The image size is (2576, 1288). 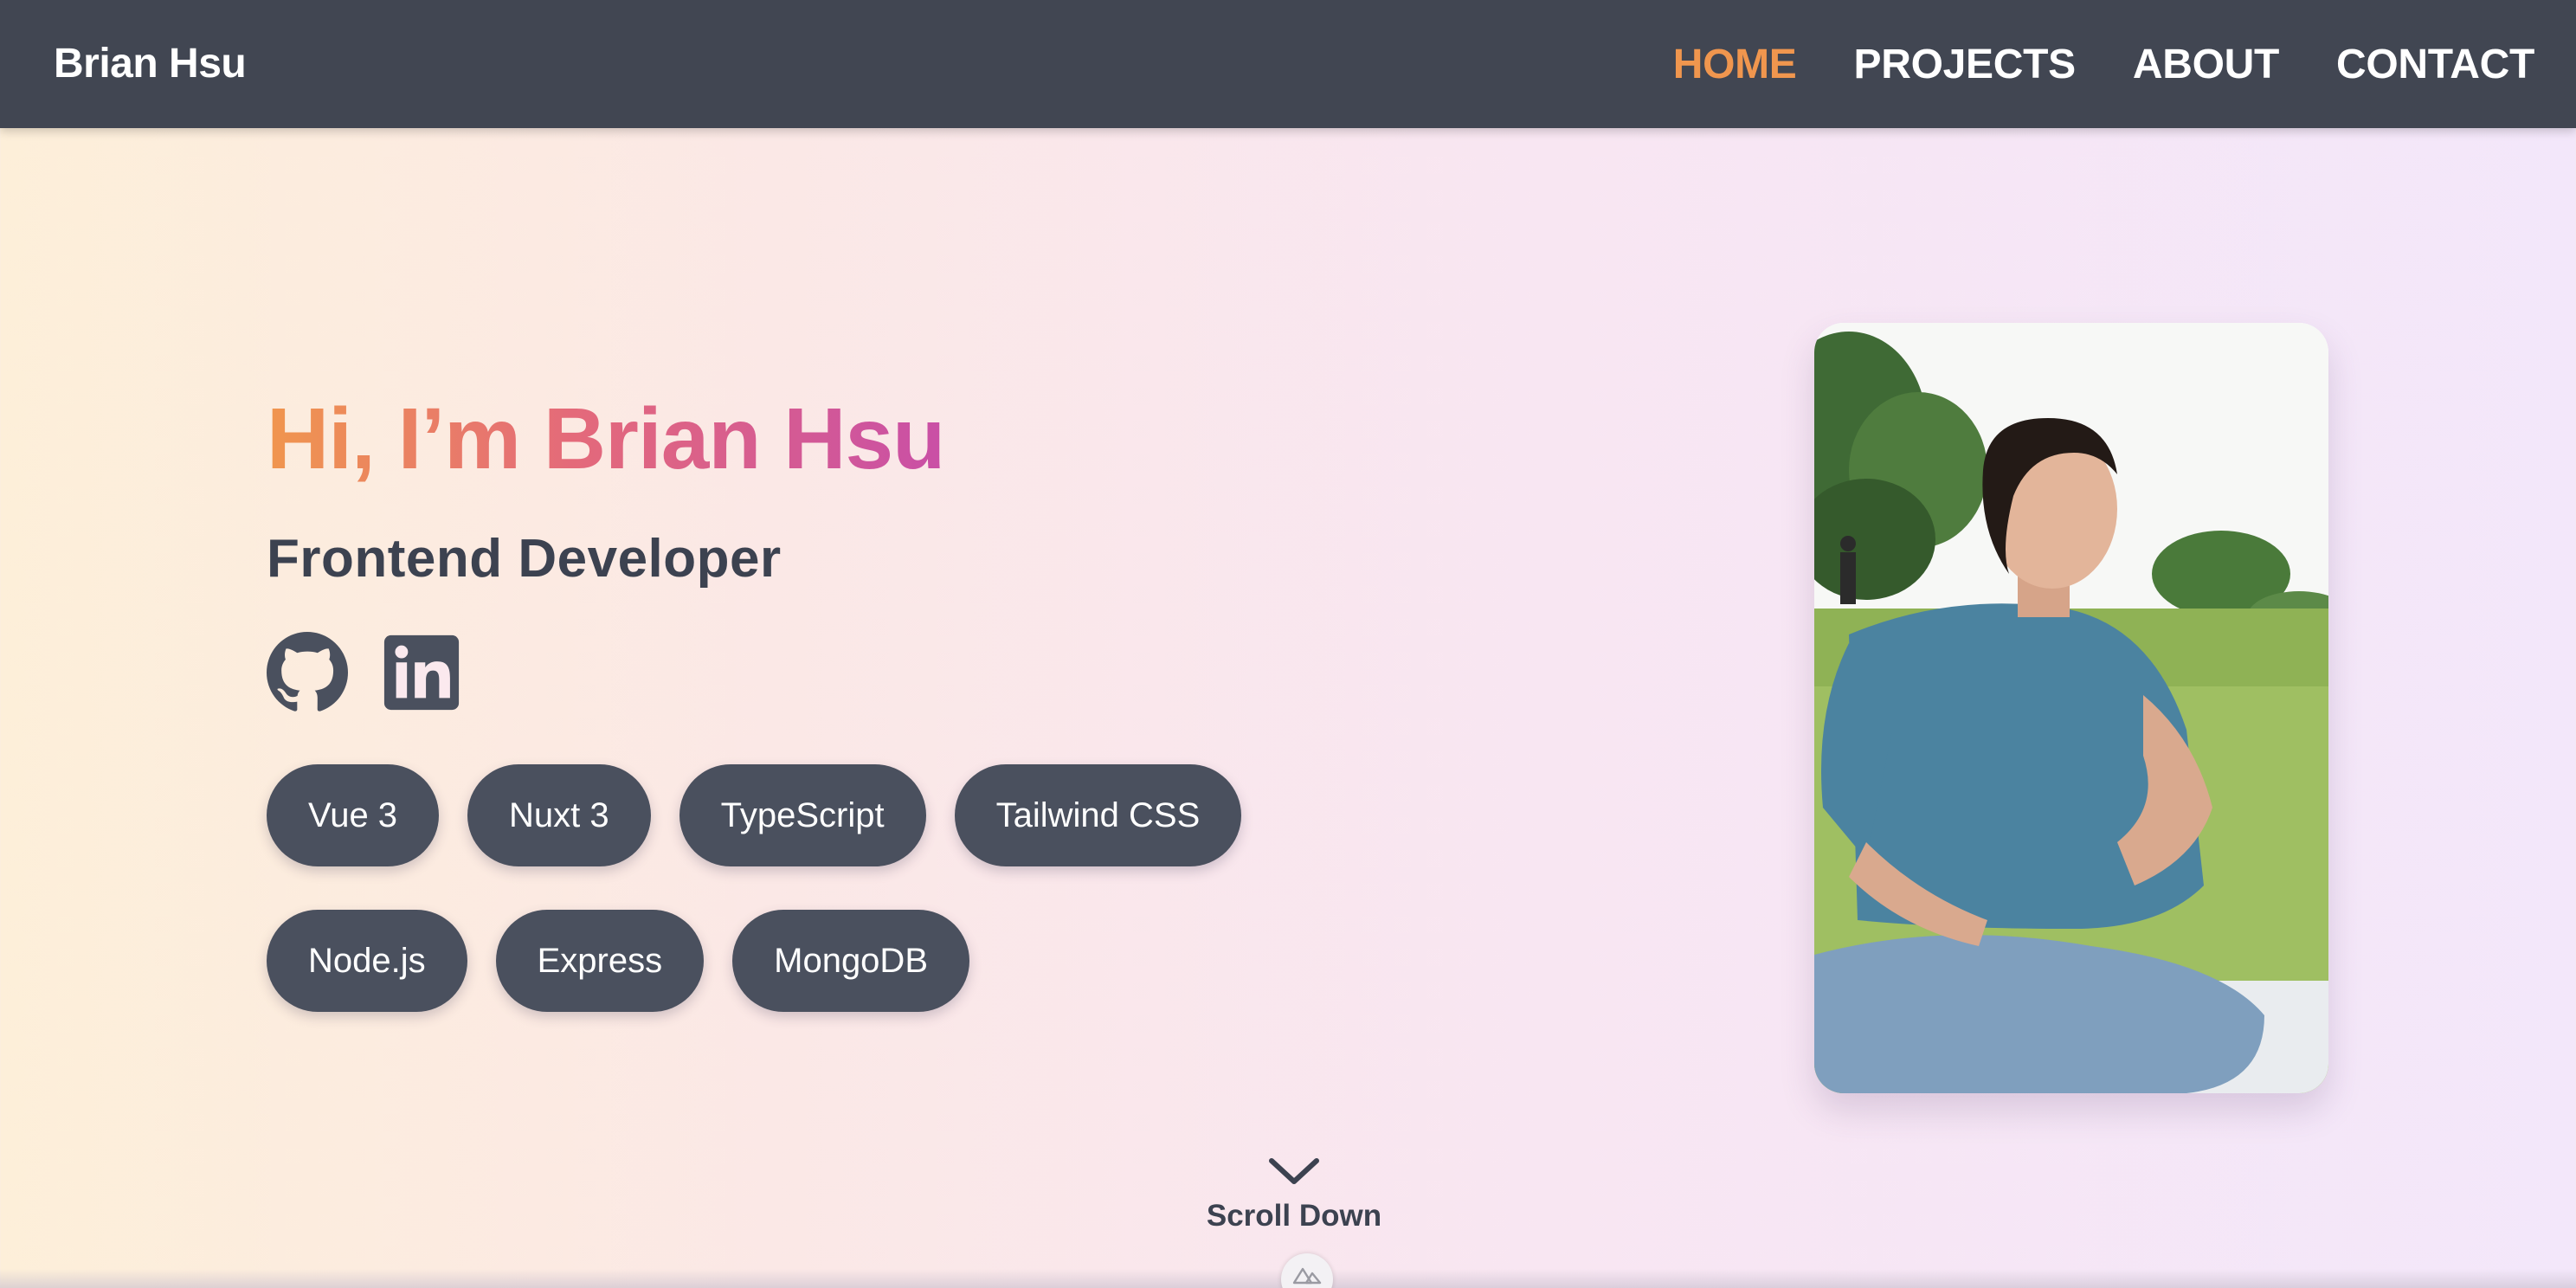 I want to click on nav-link-about: ABOUT, so click(x=2206, y=64).